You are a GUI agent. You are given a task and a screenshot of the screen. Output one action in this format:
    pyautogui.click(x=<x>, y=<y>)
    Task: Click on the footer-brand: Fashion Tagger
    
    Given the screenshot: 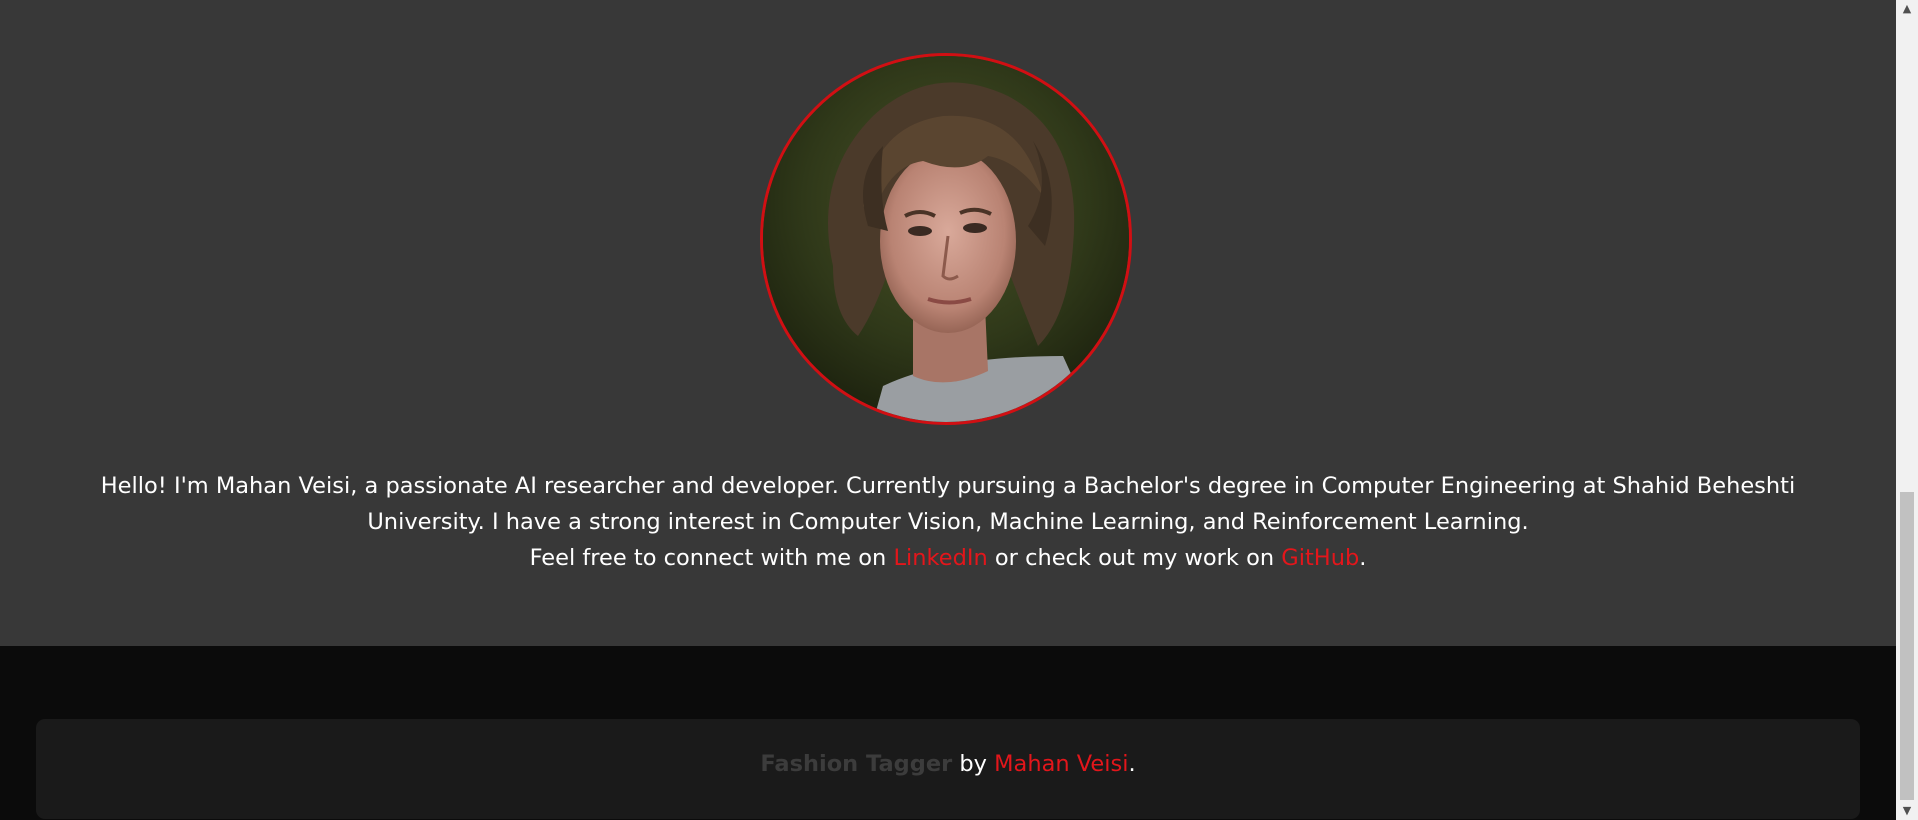 What is the action you would take?
    pyautogui.click(x=856, y=764)
    